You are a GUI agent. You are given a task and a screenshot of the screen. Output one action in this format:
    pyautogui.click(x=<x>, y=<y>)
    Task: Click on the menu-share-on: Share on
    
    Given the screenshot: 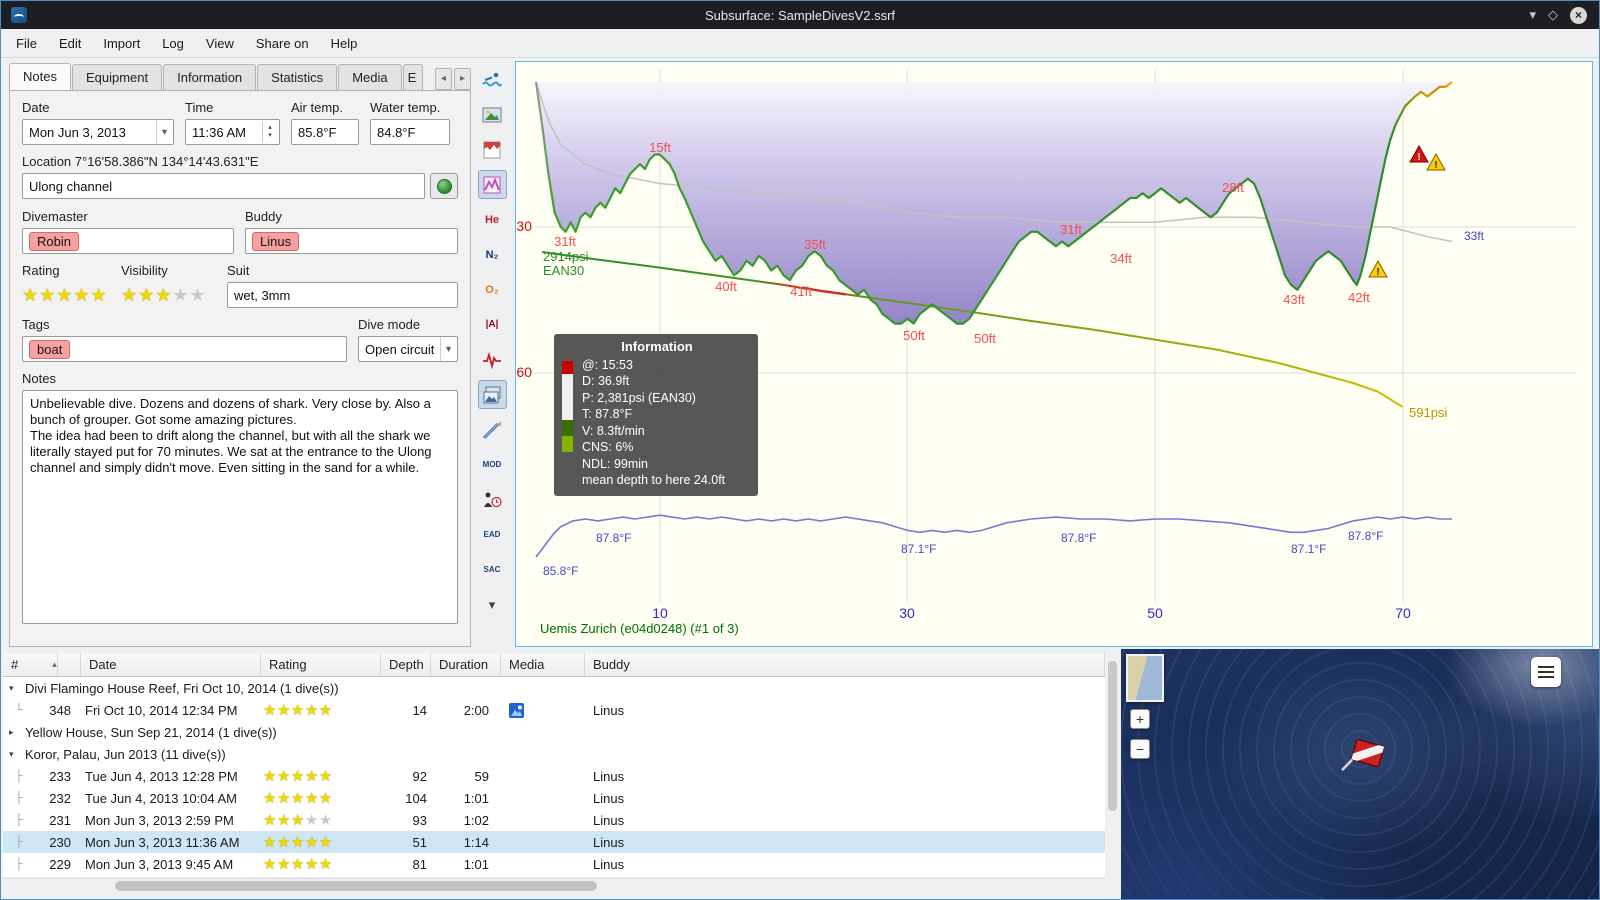 What is the action you would take?
    pyautogui.click(x=282, y=43)
    